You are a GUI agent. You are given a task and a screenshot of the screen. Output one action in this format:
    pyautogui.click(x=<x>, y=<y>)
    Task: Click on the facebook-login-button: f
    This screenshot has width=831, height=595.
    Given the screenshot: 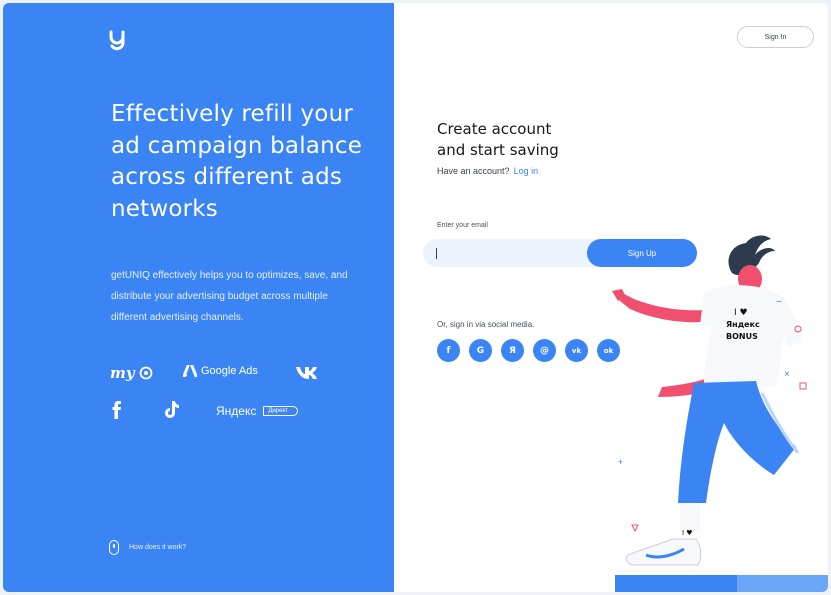 What is the action you would take?
    pyautogui.click(x=448, y=350)
    